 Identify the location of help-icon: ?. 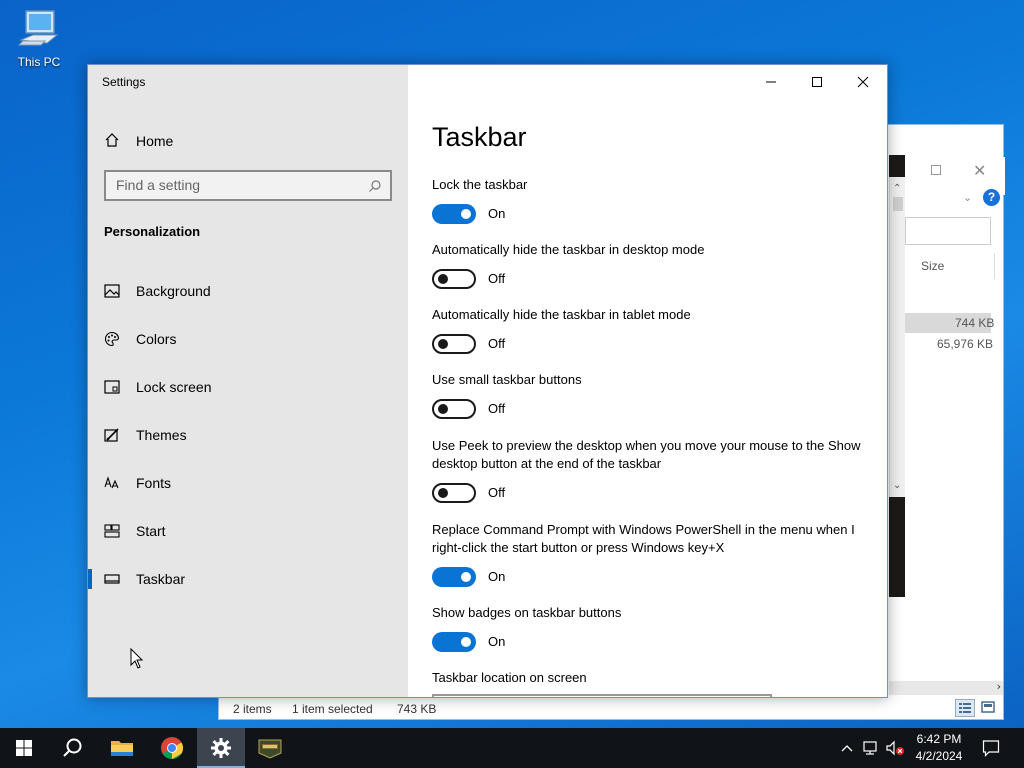
(991, 197).